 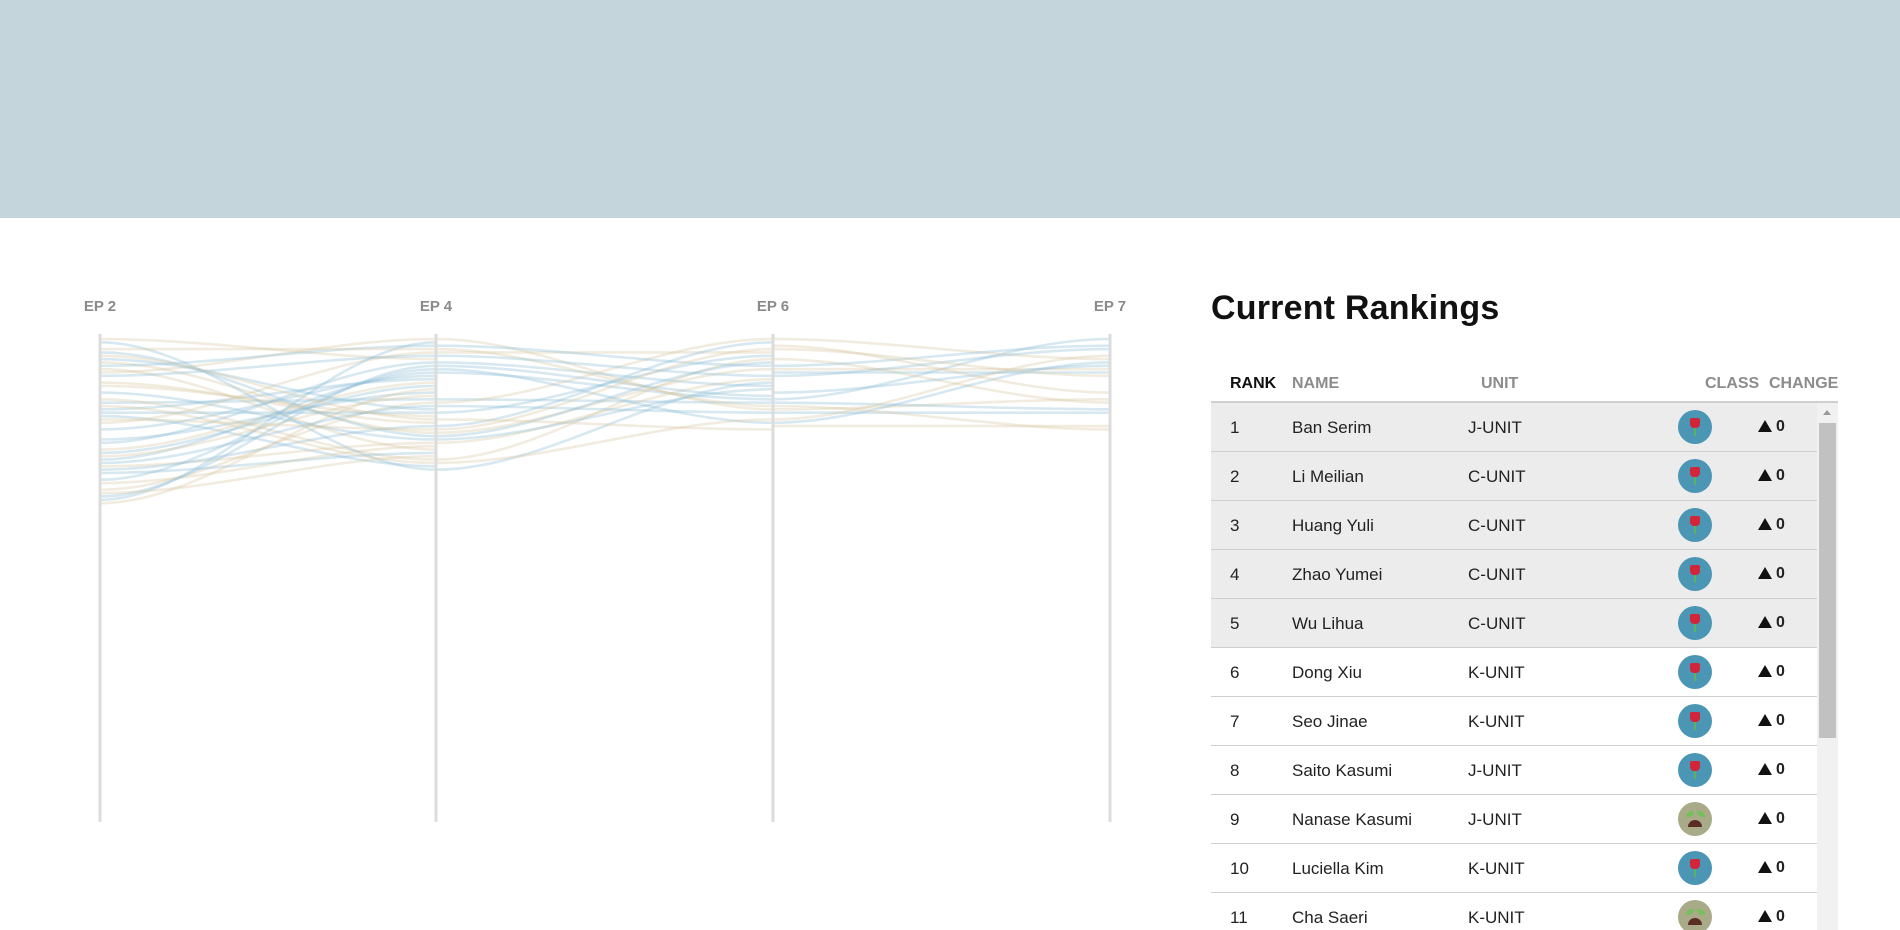 I want to click on ranking-row: 5 Wu Lihua C-UNIT 0, so click(x=1514, y=623).